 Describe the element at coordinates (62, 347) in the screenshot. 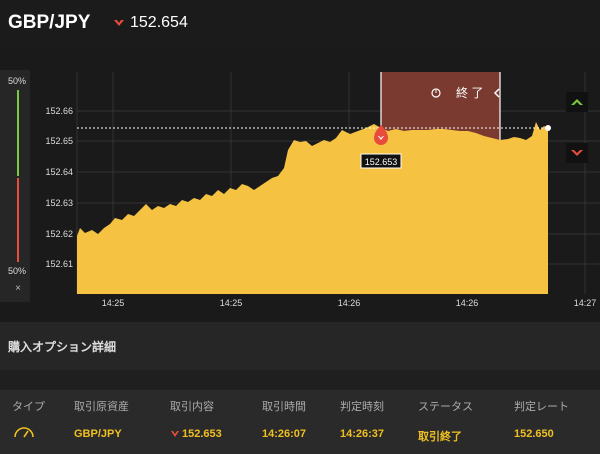

I see `section-title: 購入オプション詳細` at that location.